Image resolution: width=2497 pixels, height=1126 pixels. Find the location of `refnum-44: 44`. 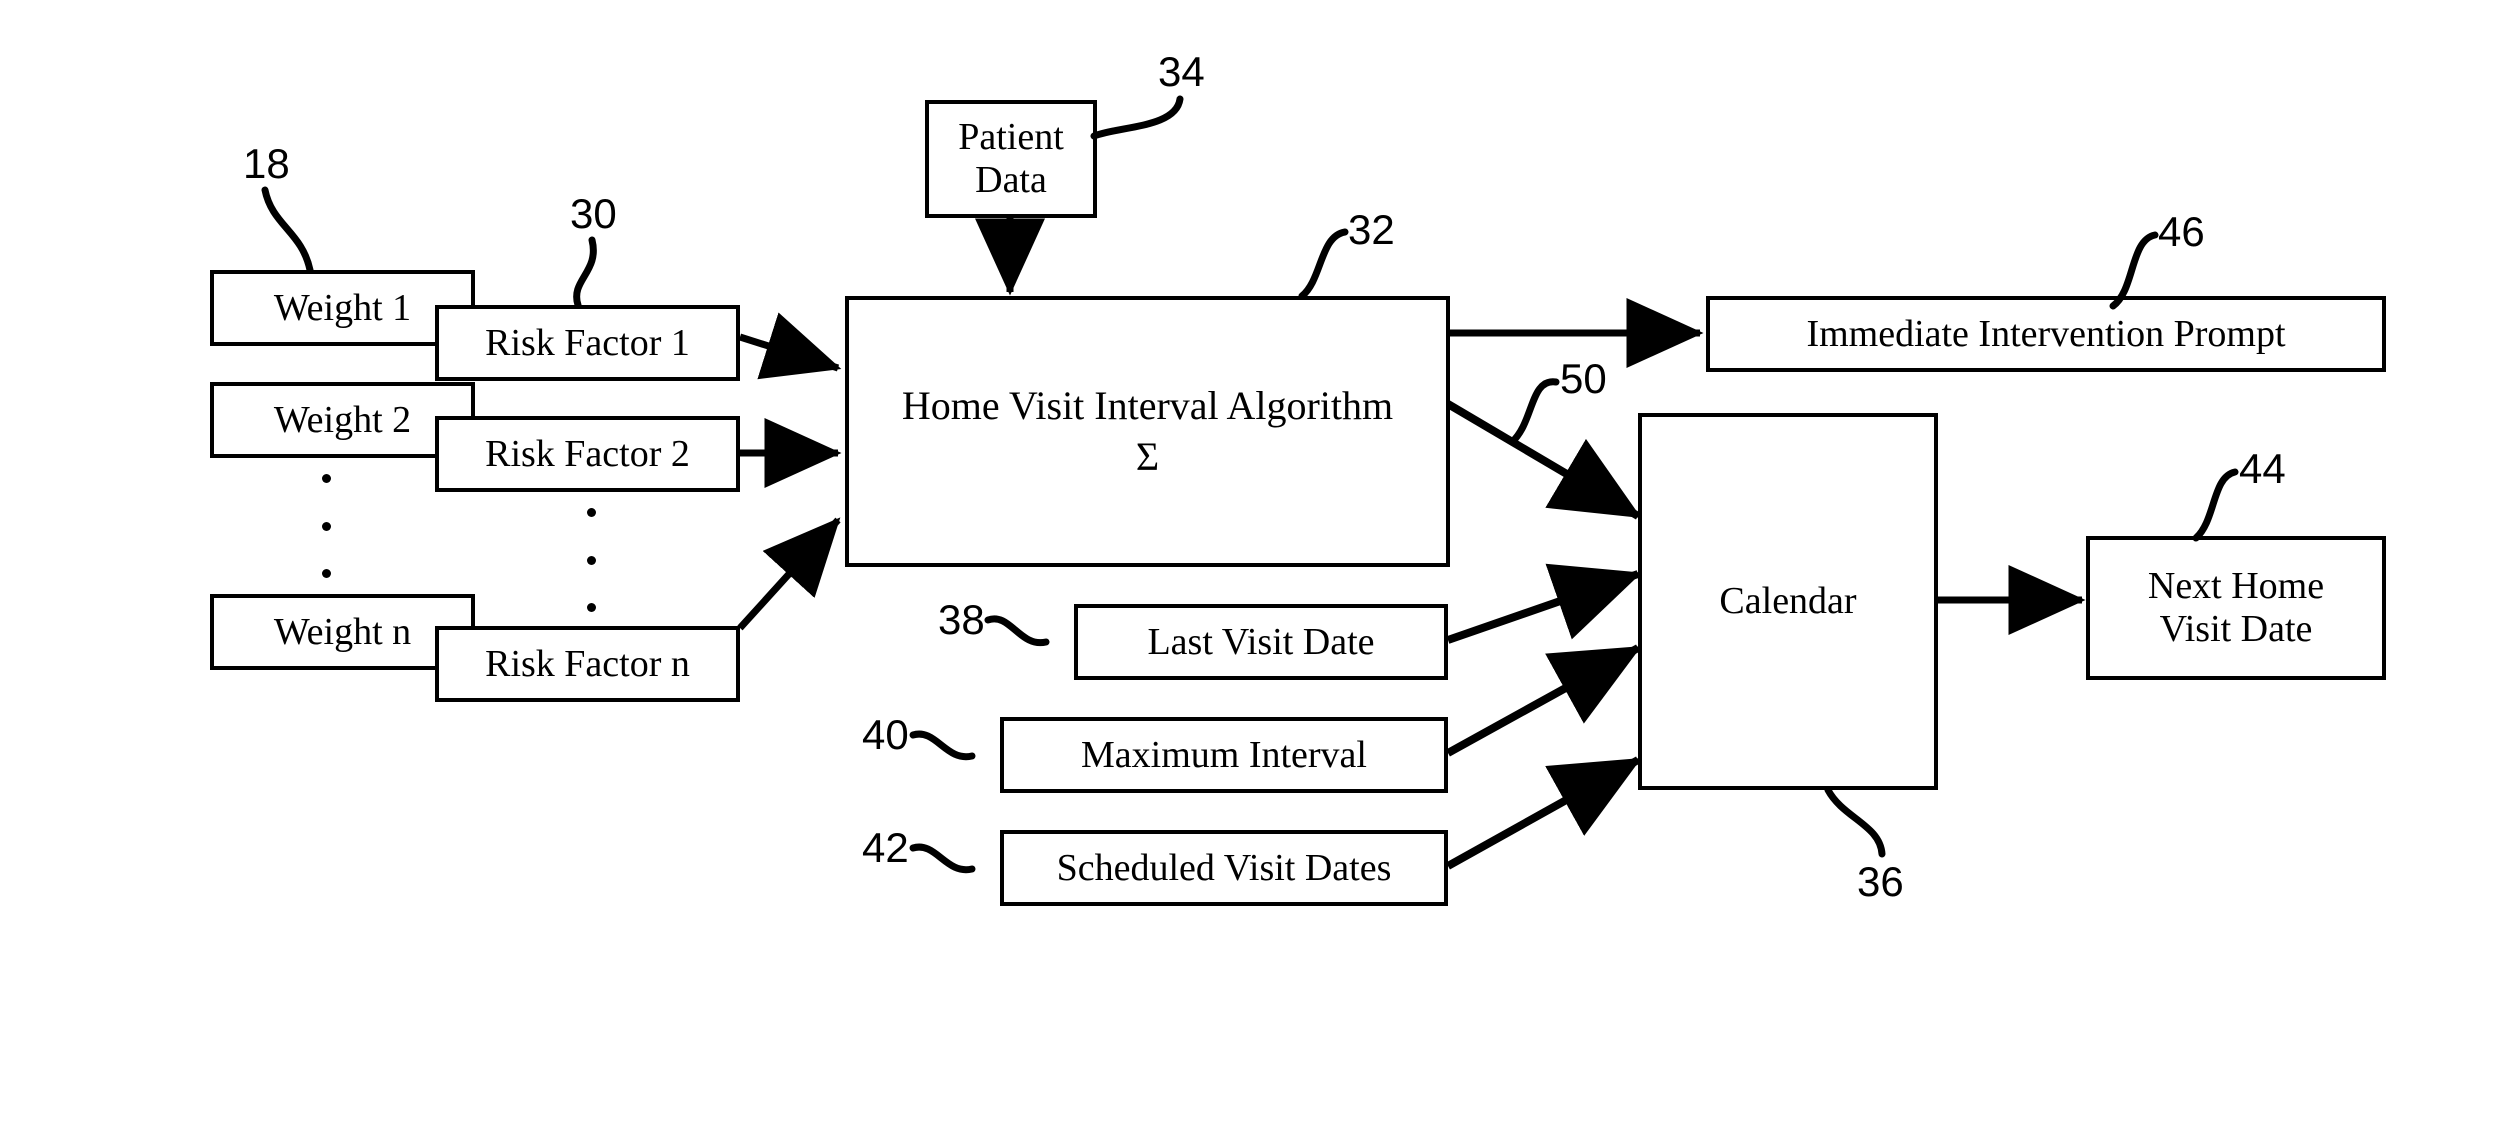

refnum-44: 44 is located at coordinates (2262, 468).